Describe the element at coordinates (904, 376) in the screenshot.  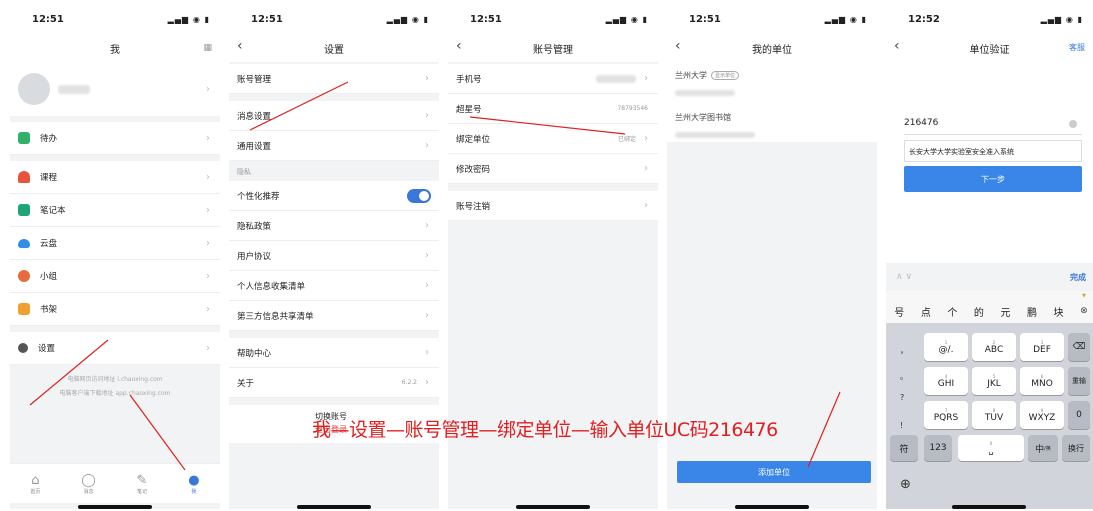
I see `punct-key: 。` at that location.